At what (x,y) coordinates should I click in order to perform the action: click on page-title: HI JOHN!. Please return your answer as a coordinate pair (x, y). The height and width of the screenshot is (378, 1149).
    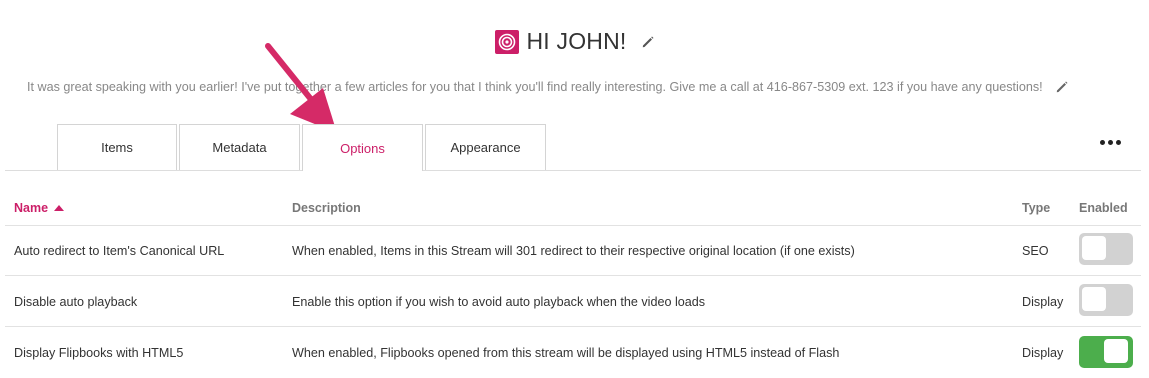
    Looking at the image, I should click on (576, 41).